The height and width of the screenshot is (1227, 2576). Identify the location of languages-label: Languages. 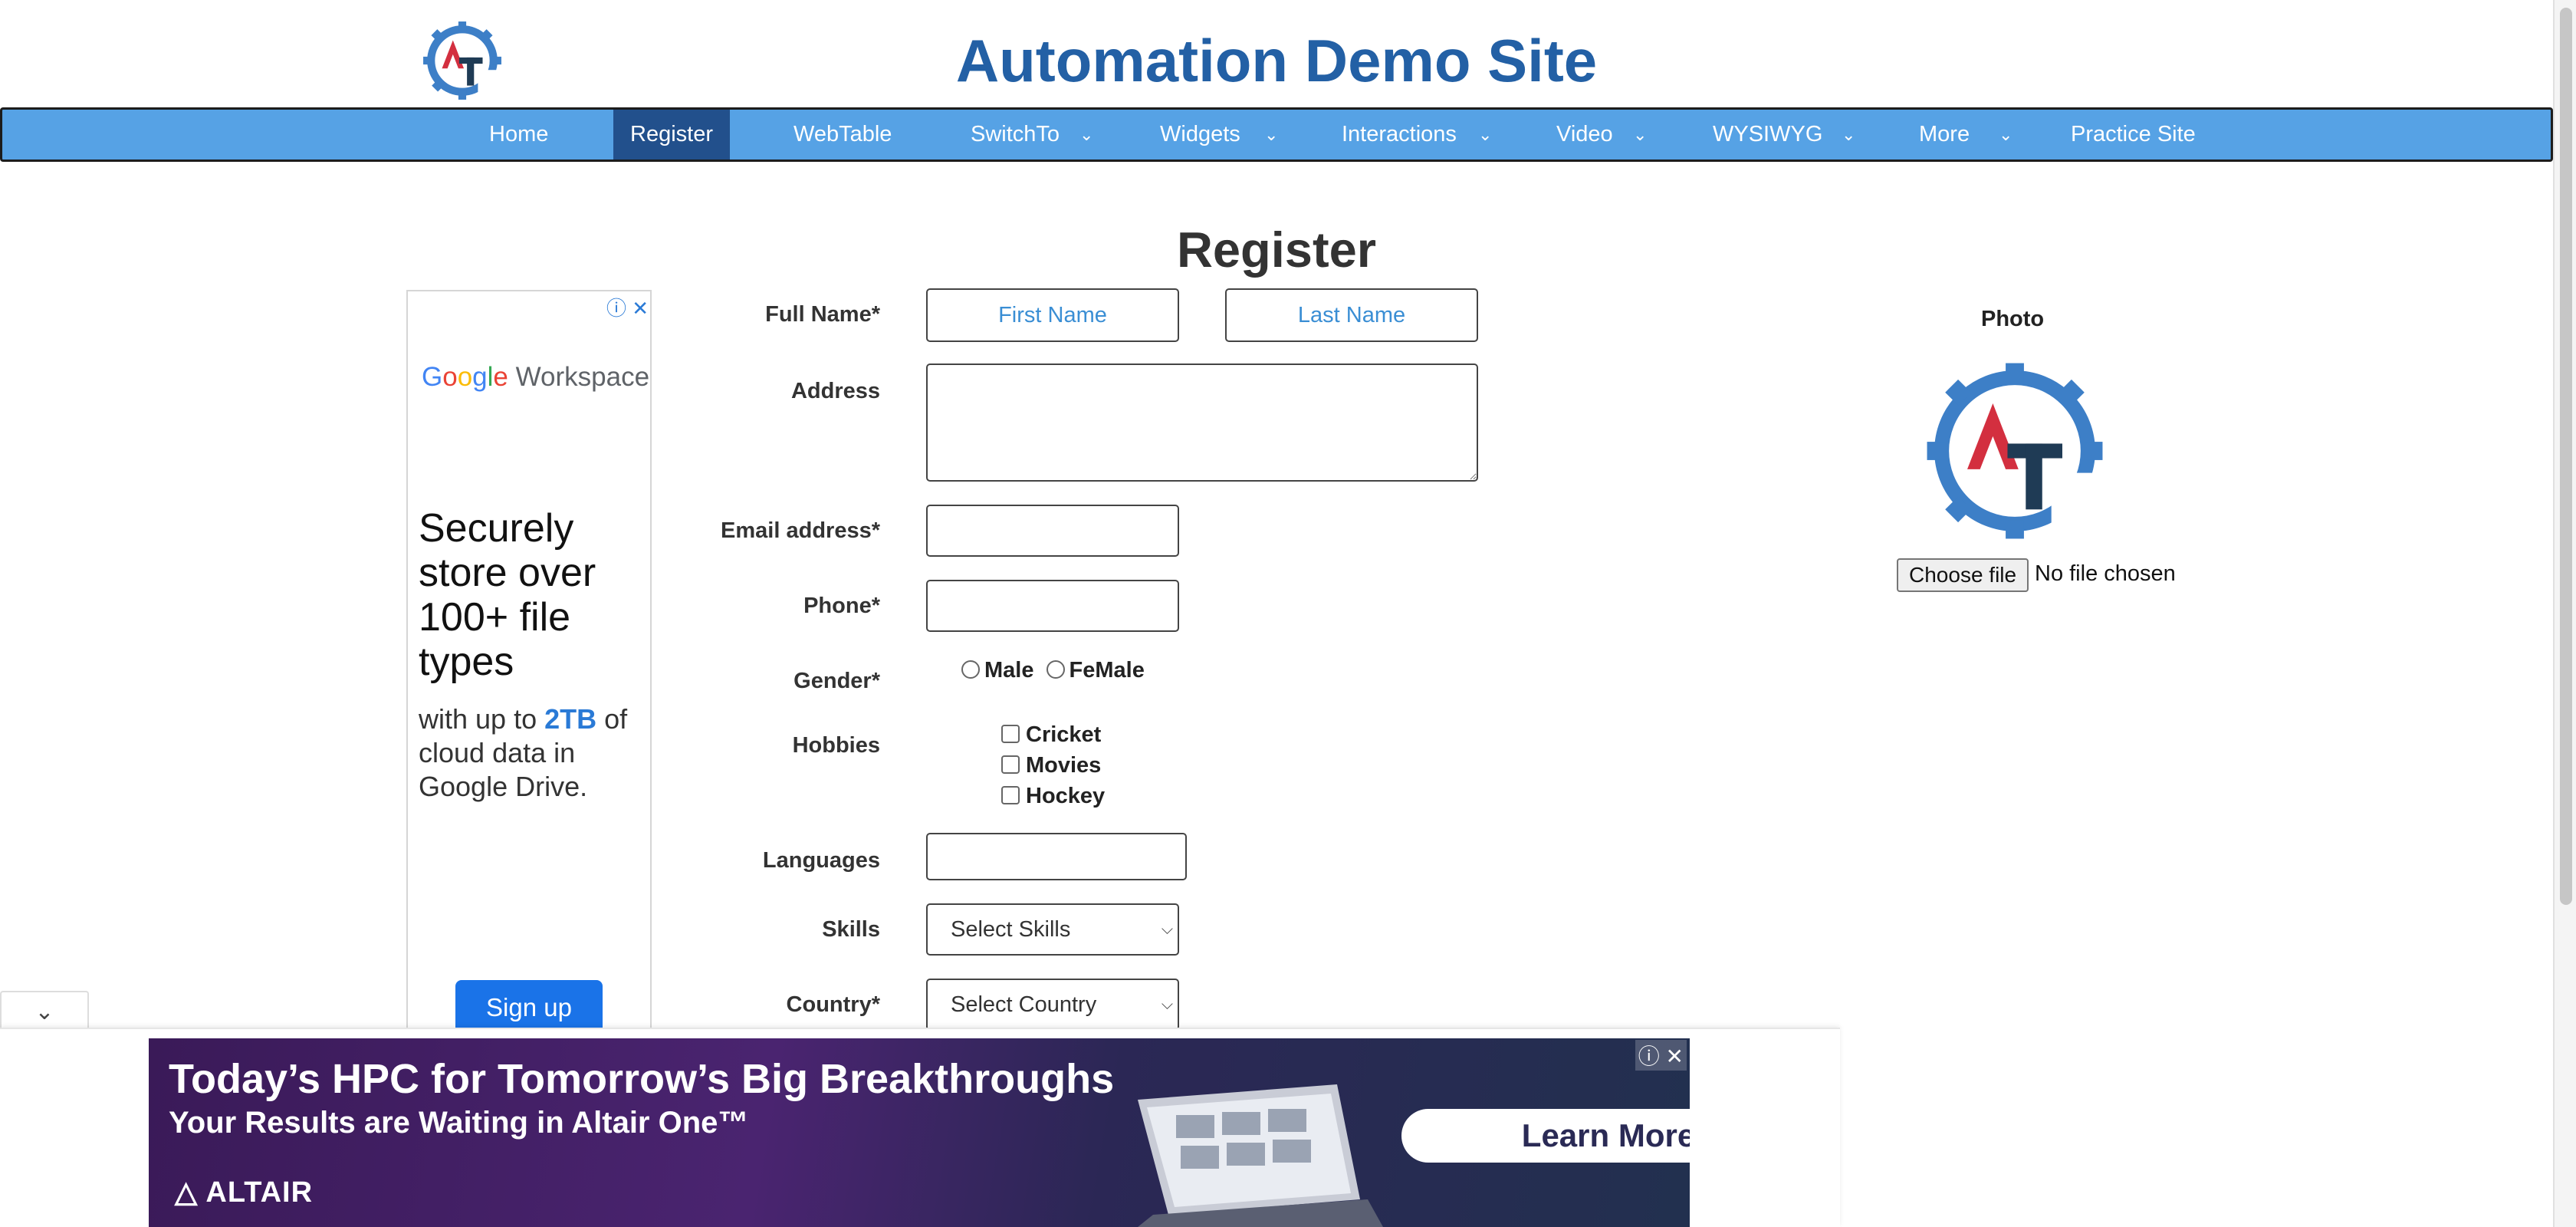
(821, 860).